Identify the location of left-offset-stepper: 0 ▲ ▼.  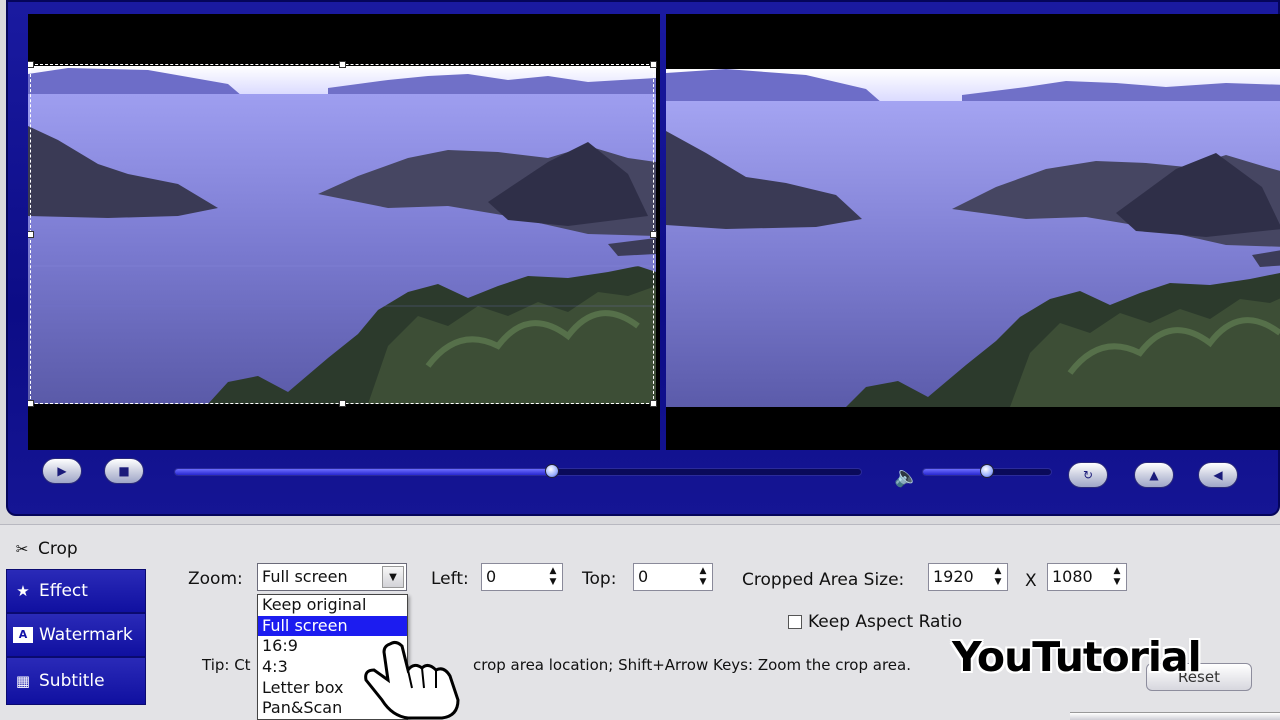
(522, 577).